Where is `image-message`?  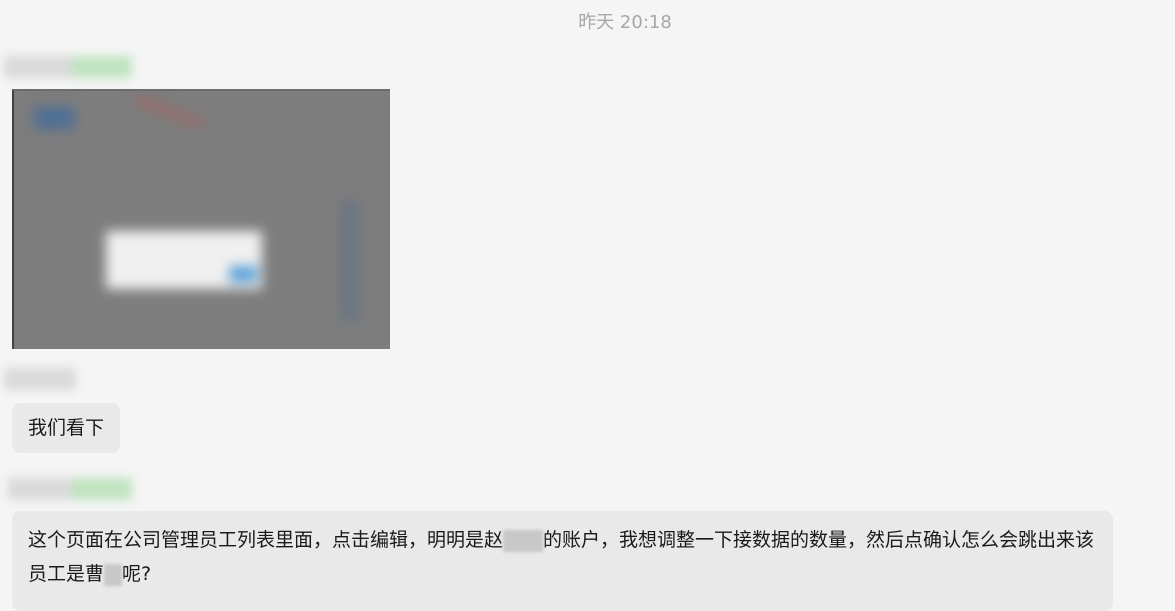 image-message is located at coordinates (201, 219).